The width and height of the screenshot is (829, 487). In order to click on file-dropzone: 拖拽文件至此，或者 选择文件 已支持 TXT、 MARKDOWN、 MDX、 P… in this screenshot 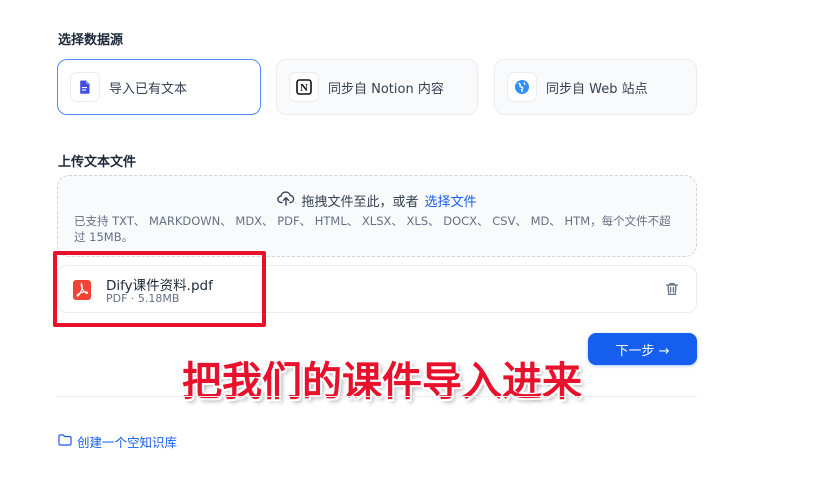, I will do `click(377, 216)`.